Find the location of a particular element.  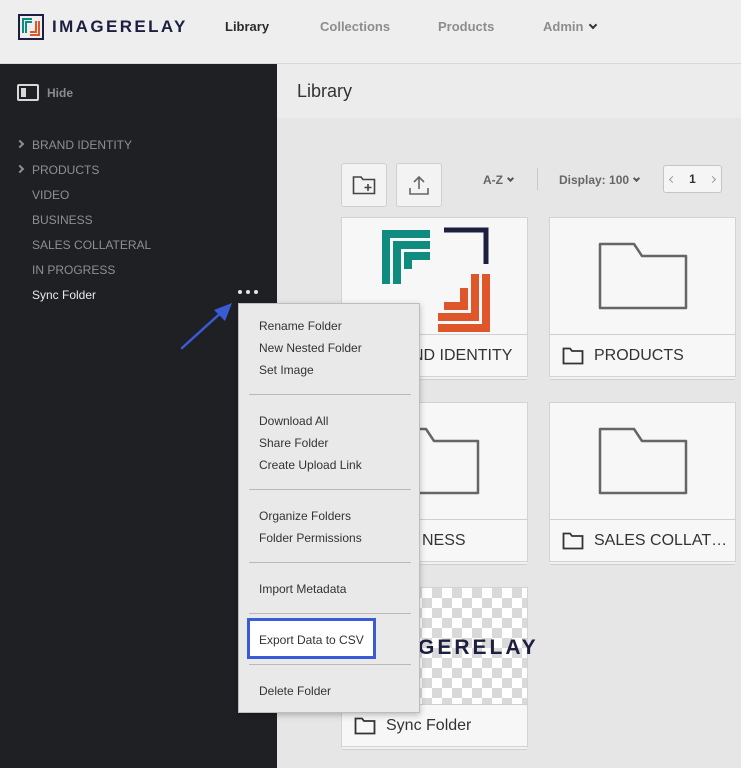

upload-button is located at coordinates (419, 185).